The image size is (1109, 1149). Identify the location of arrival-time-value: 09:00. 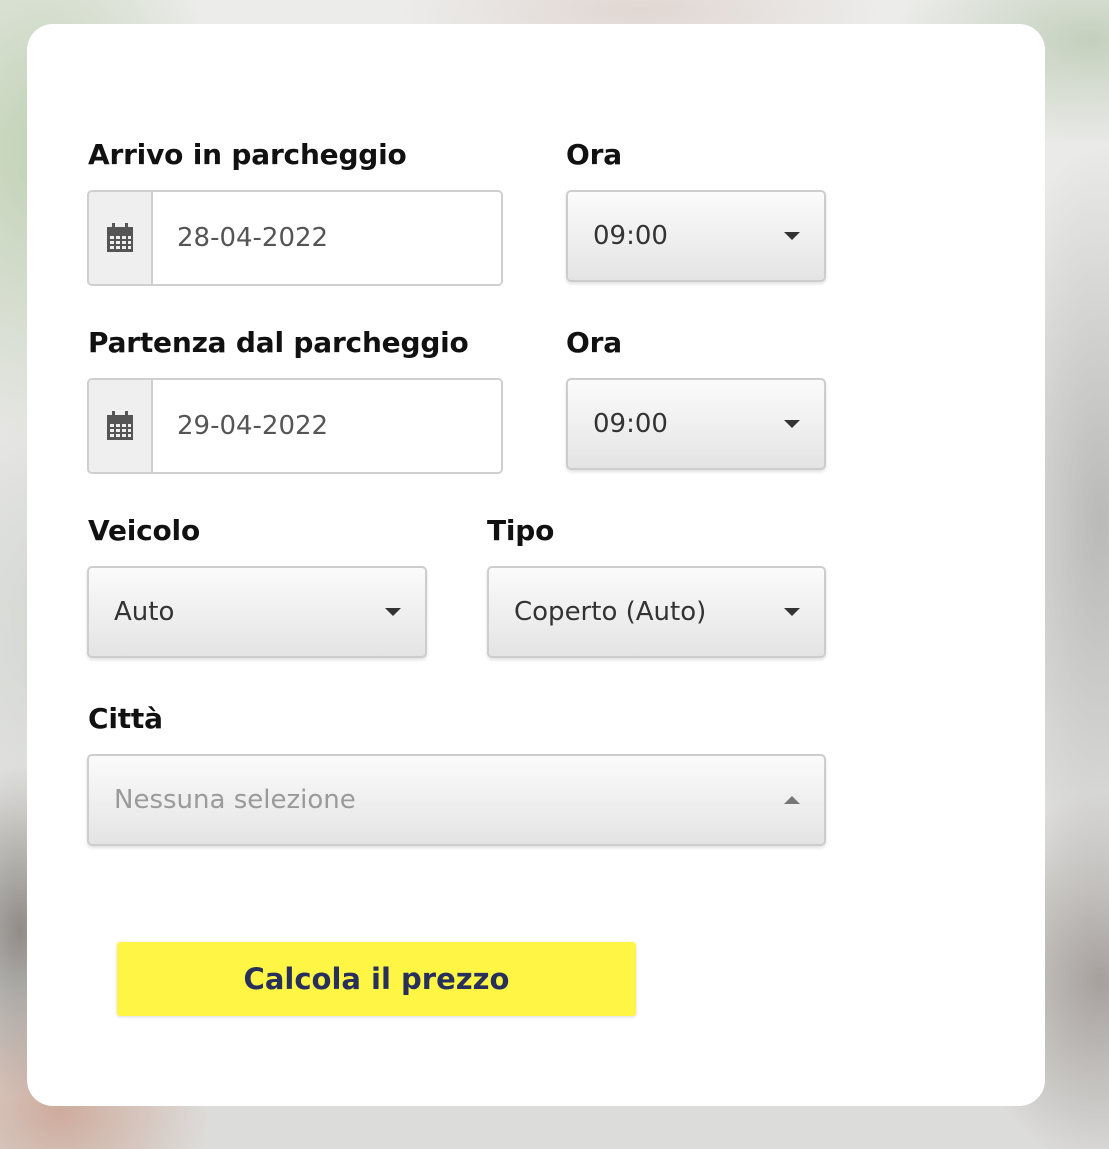
(630, 236).